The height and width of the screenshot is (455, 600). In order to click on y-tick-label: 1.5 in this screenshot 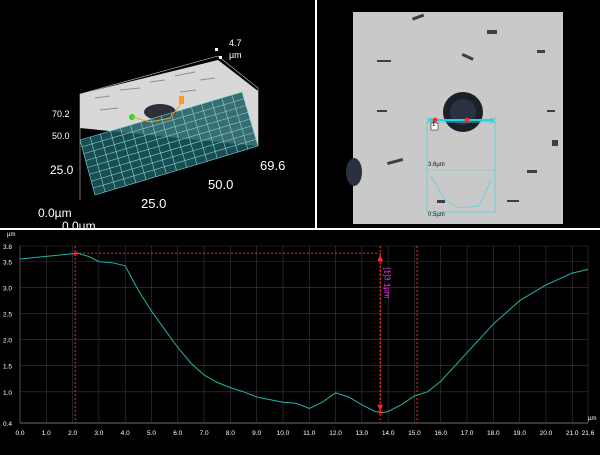, I will do `click(7, 367)`.